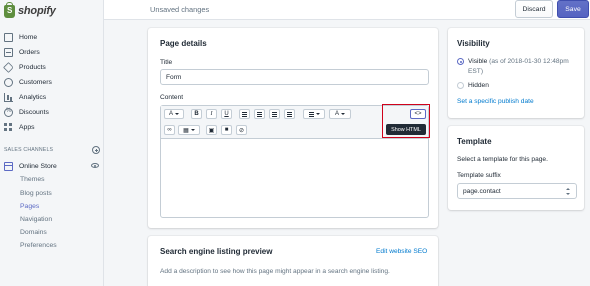 Image resolution: width=590 pixels, height=286 pixels. I want to click on visible-text: Visible, so click(478, 61).